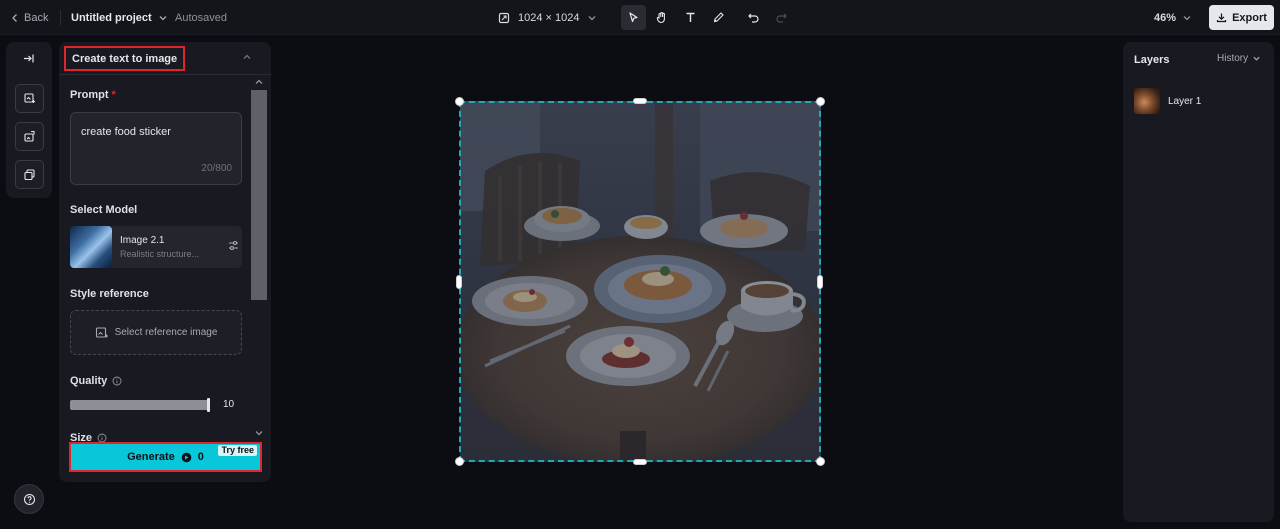 The width and height of the screenshot is (1280, 529). Describe the element at coordinates (101, 332) in the screenshot. I see `add-image-icon` at that location.